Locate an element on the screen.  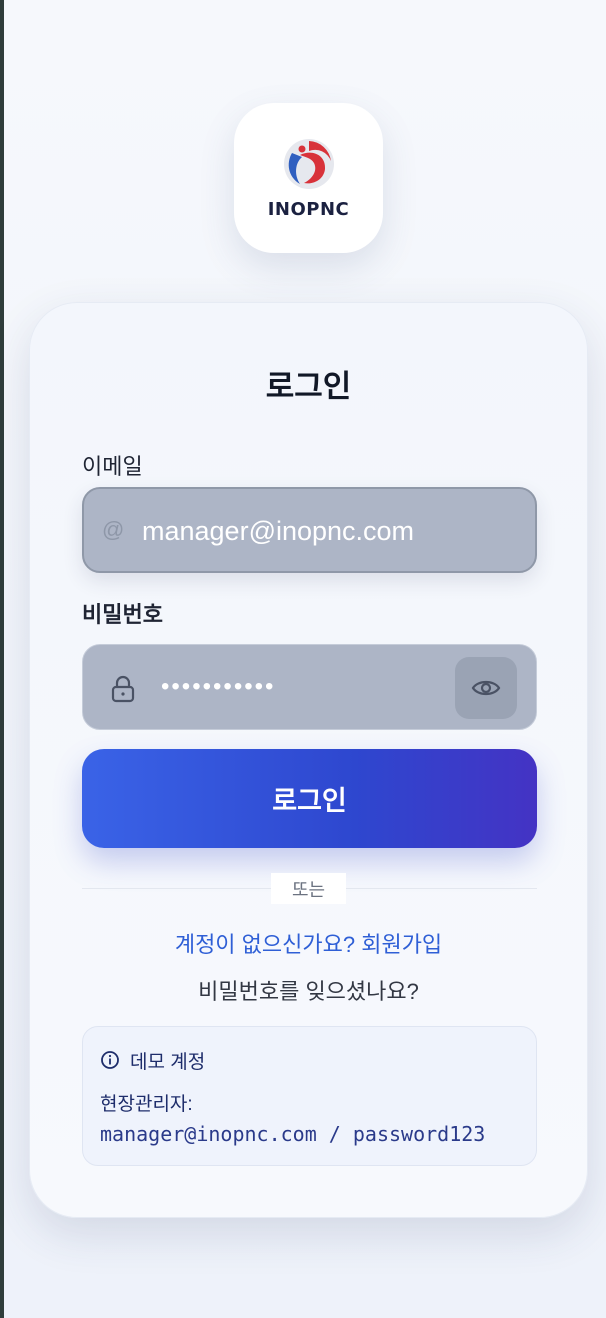
demo-account-title: 데모 계정 is located at coordinates (168, 1062).